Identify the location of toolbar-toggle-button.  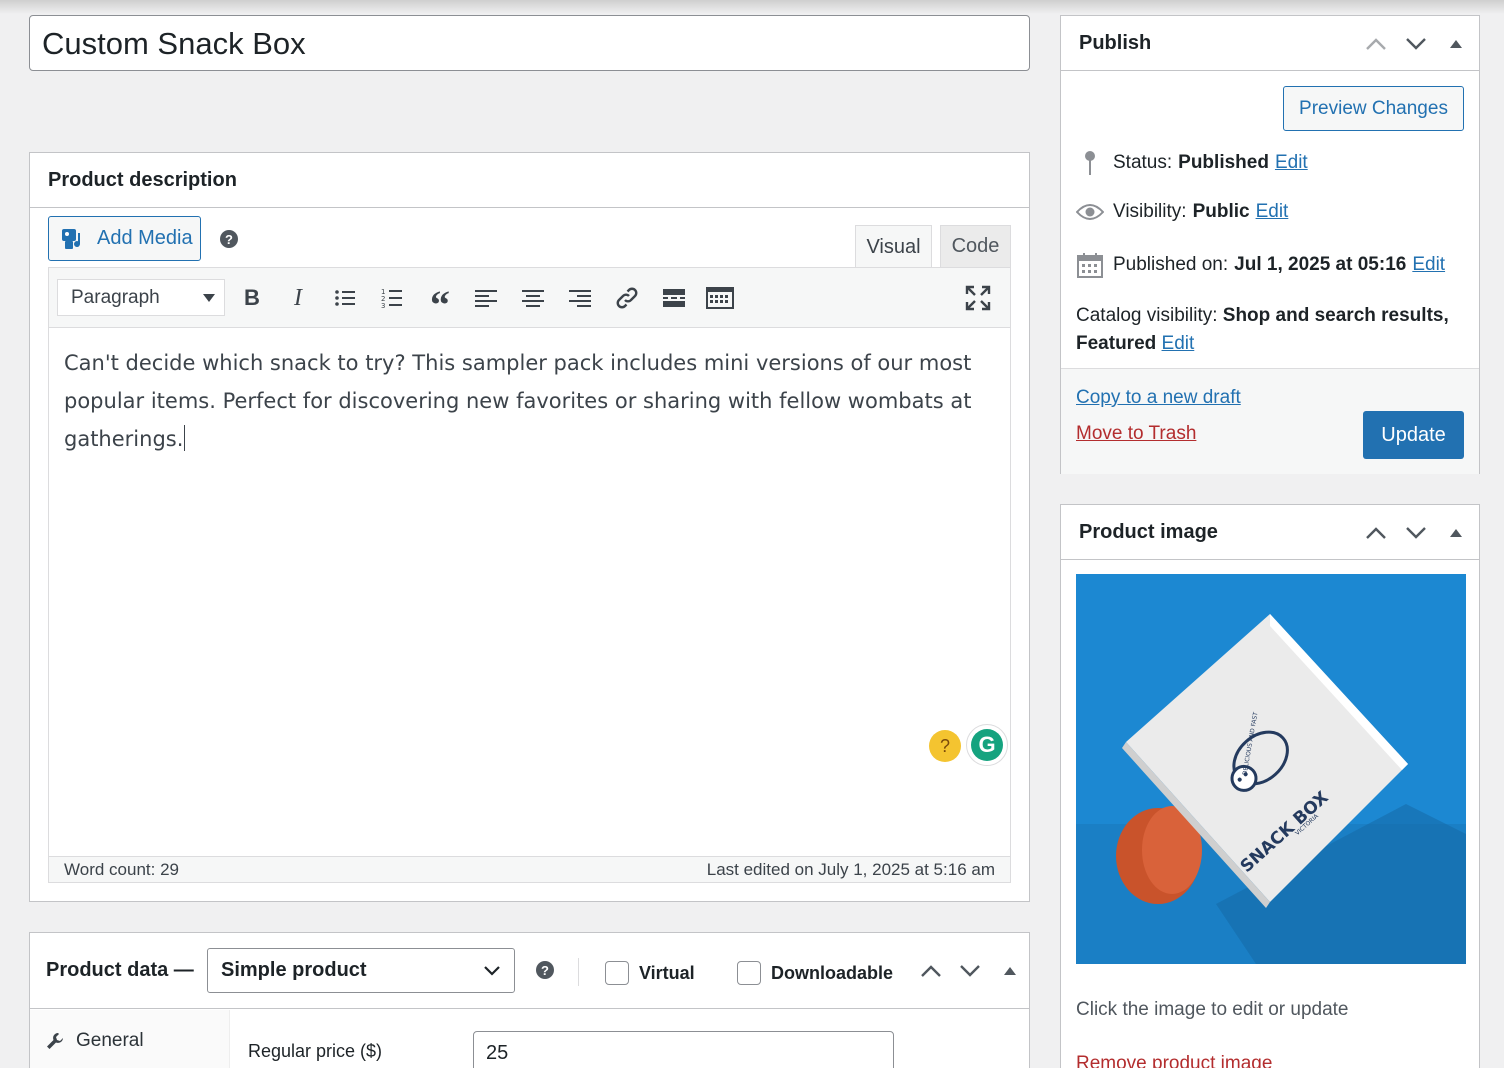
(720, 298).